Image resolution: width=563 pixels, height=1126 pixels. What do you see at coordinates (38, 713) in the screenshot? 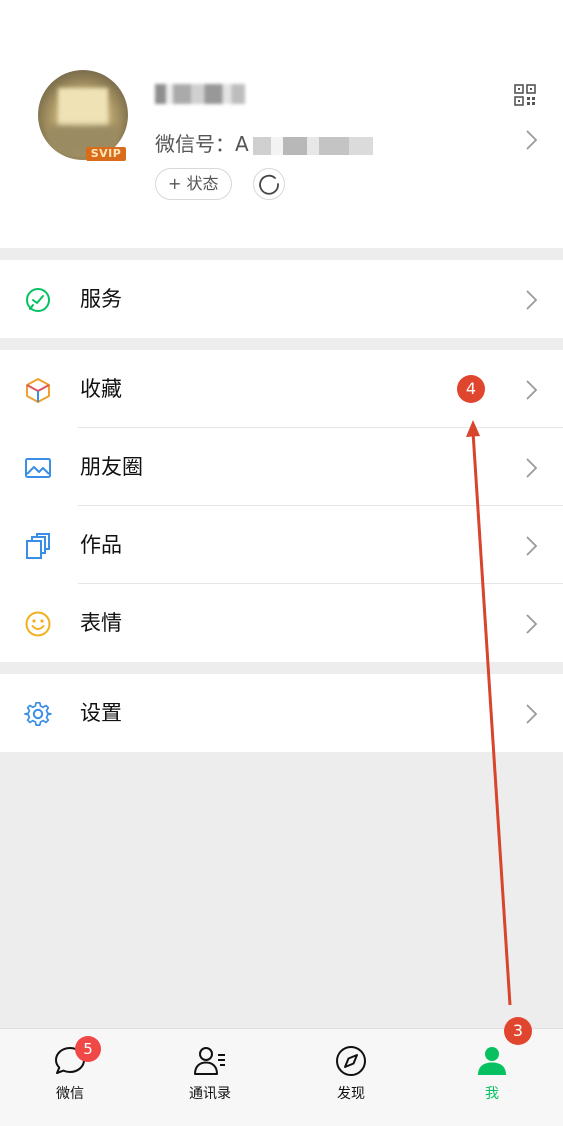
I see `gear-icon` at bounding box center [38, 713].